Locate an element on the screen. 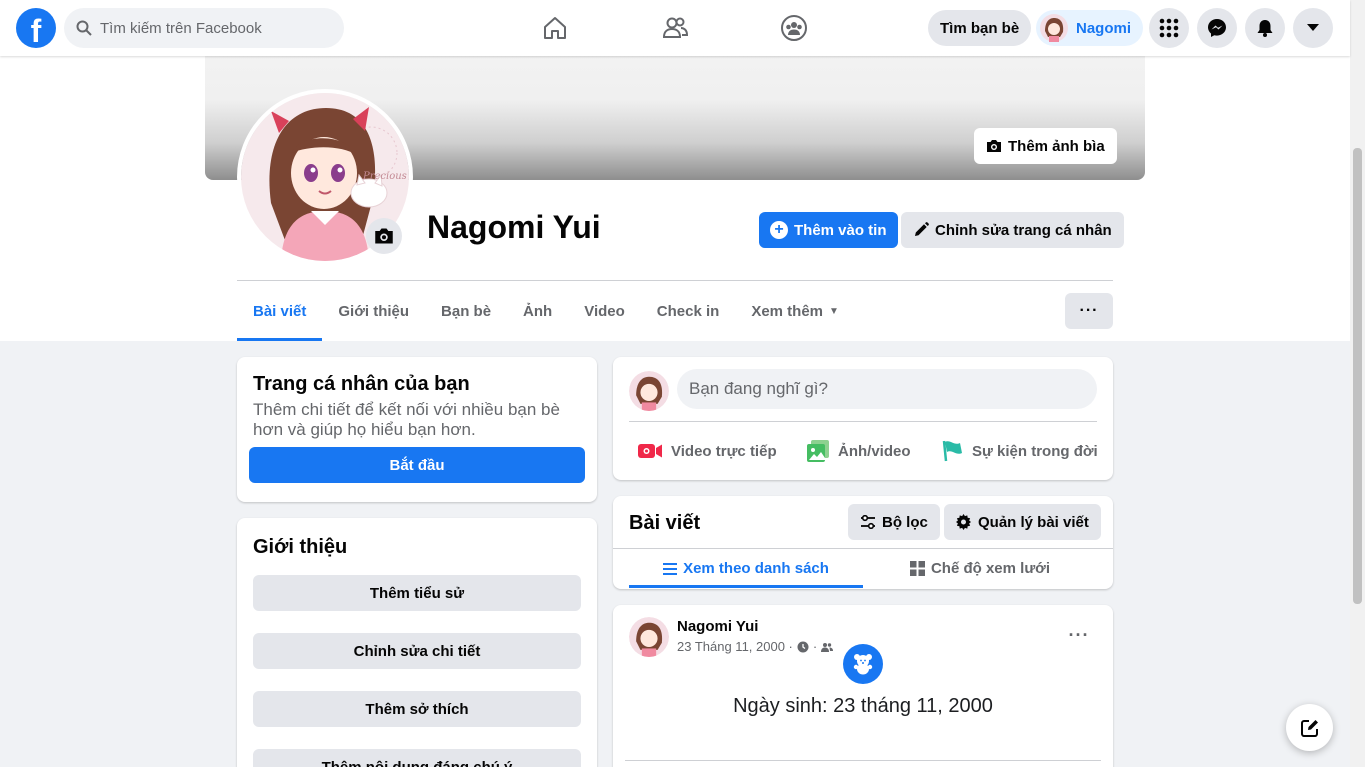  life-event-button: Sự kiện trong đời is located at coordinates (1019, 451).